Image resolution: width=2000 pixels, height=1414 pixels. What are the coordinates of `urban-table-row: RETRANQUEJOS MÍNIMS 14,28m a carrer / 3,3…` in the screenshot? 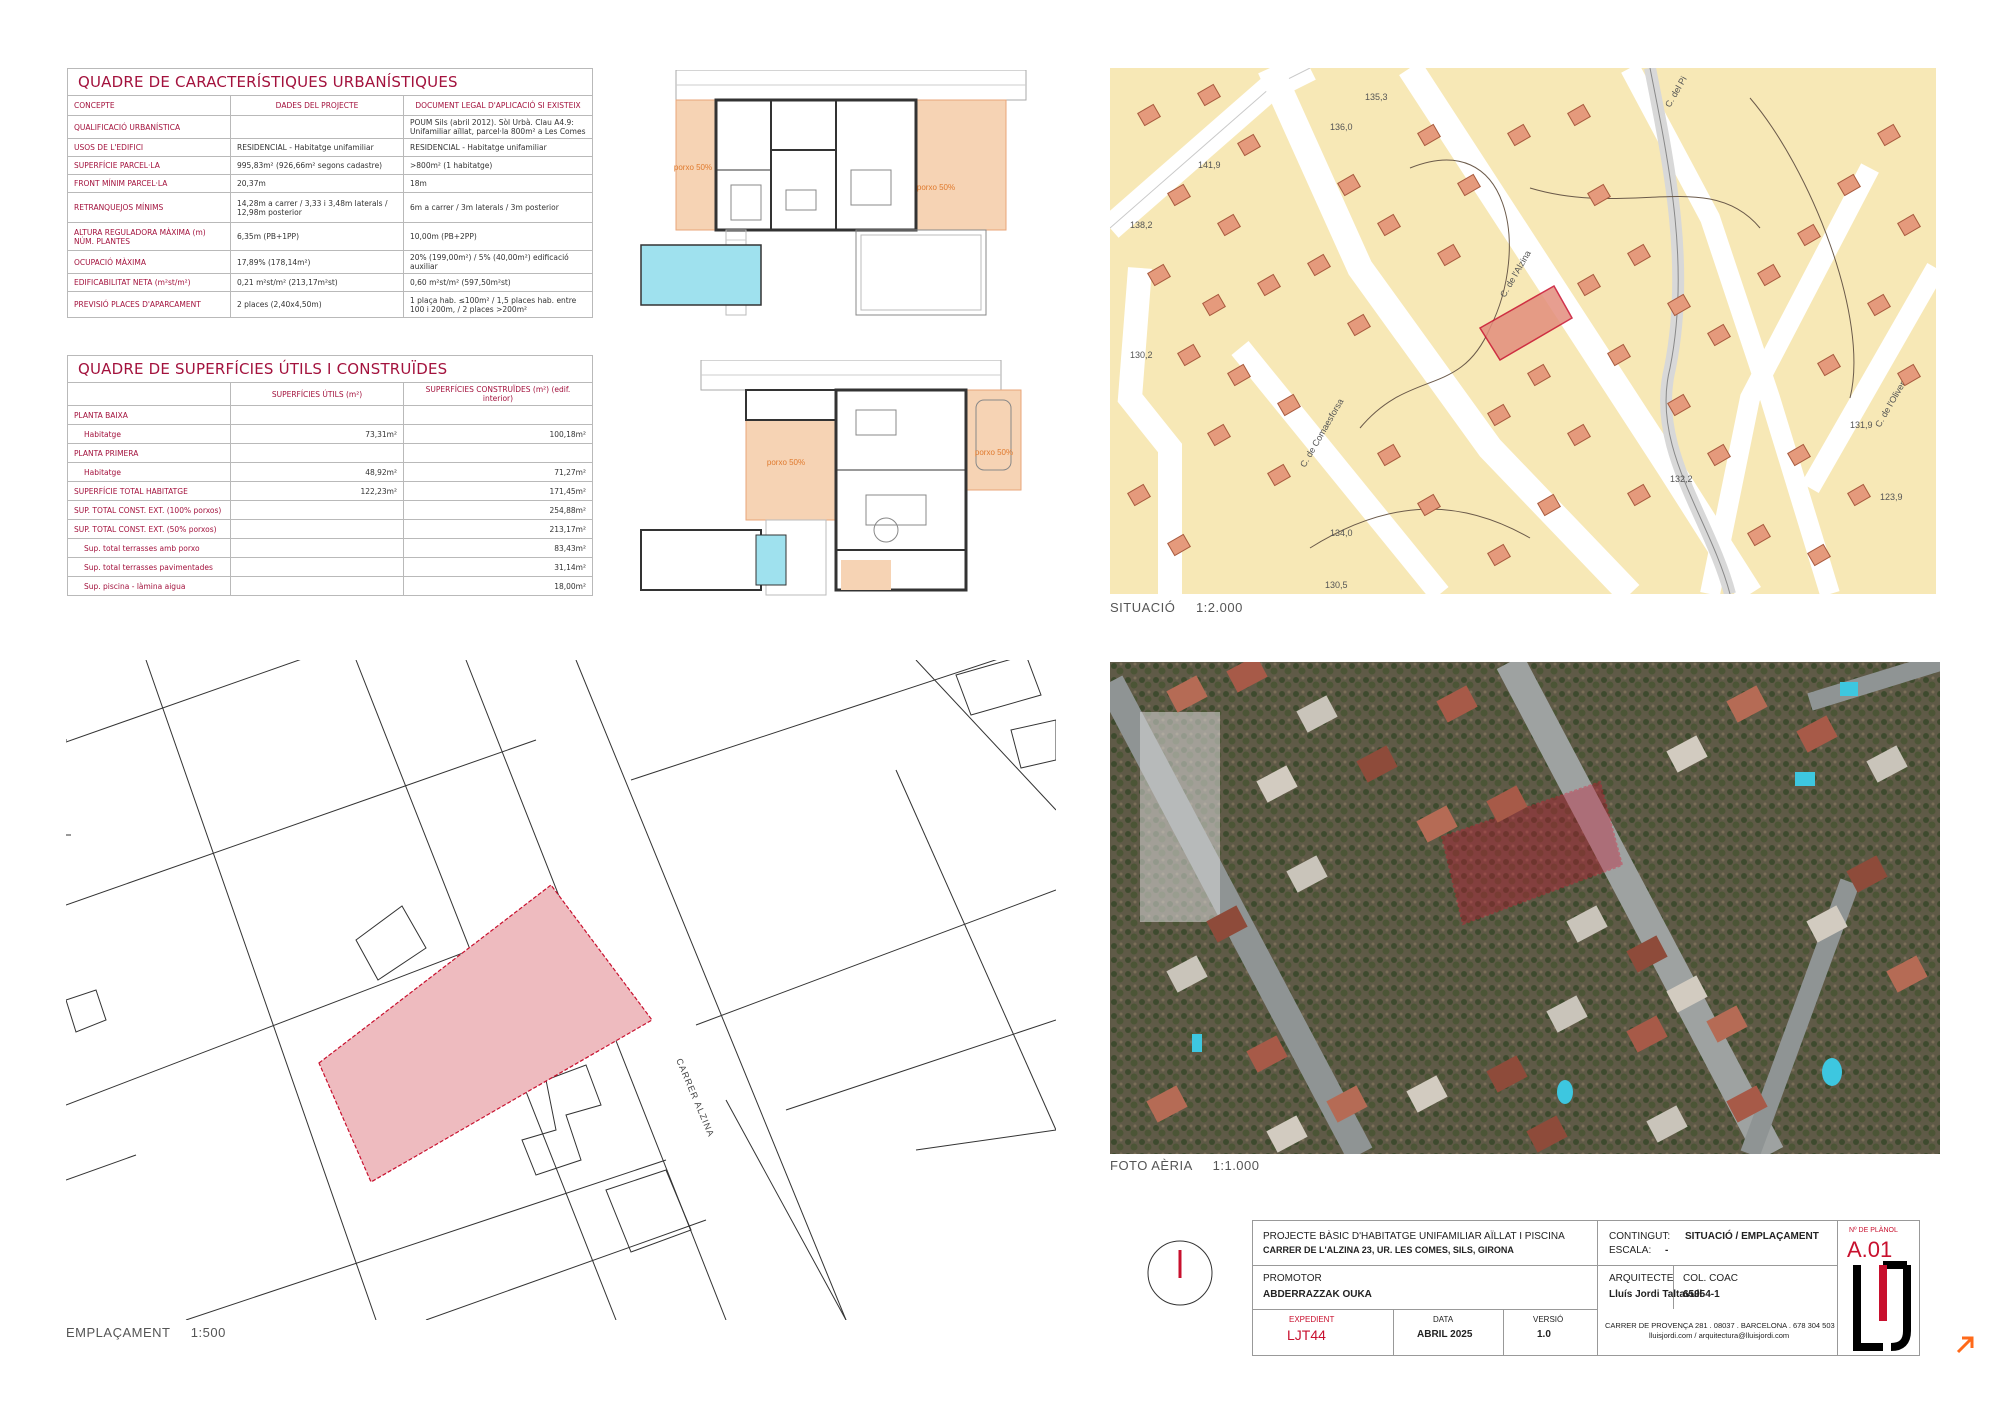 It's located at (330, 207).